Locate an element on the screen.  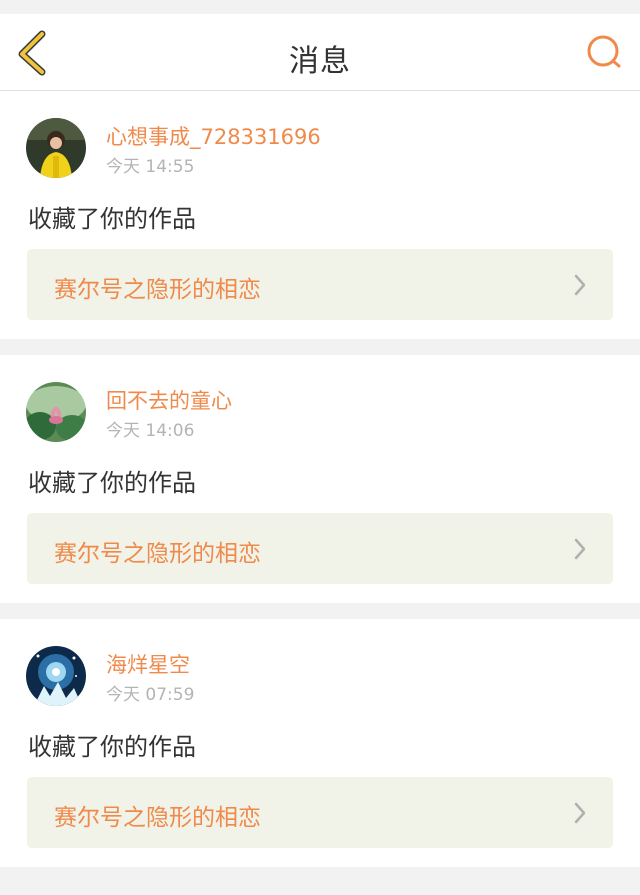
timestamp: 今天 07:59 is located at coordinates (150, 695).